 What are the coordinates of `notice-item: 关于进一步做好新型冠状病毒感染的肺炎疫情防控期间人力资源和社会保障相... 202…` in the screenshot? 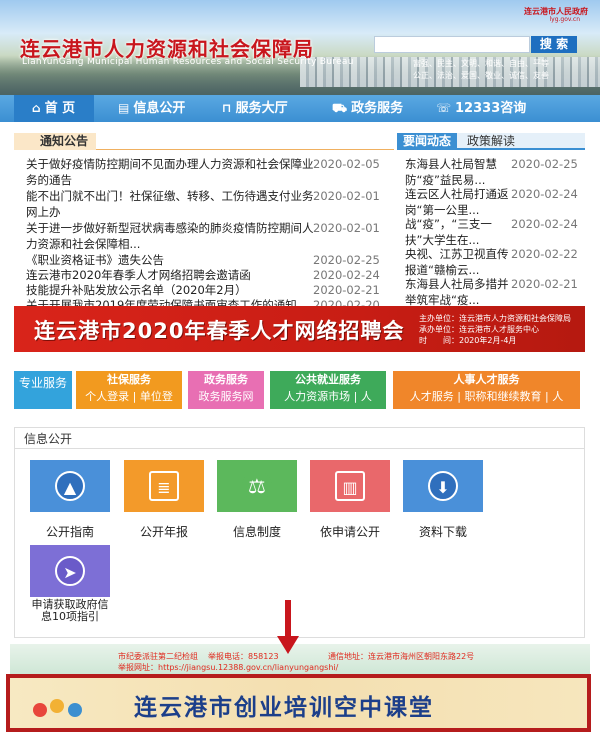 It's located at (204, 235).